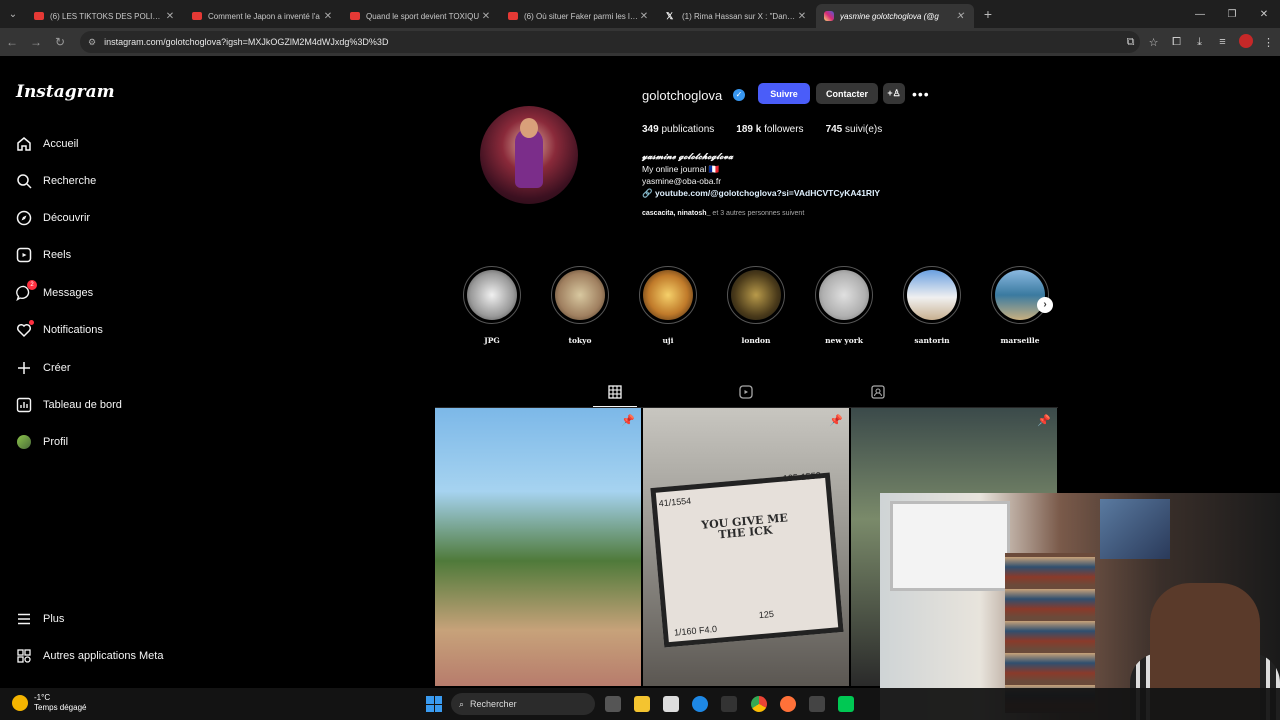 The height and width of the screenshot is (720, 1280). What do you see at coordinates (854, 129) in the screenshot?
I see `following-stat: 745 suivi(e)s` at bounding box center [854, 129].